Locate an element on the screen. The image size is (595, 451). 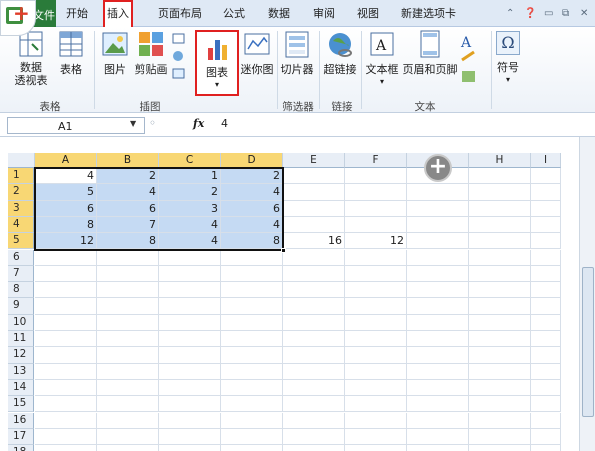
cell-d1: 2 is located at coordinates (252, 176).